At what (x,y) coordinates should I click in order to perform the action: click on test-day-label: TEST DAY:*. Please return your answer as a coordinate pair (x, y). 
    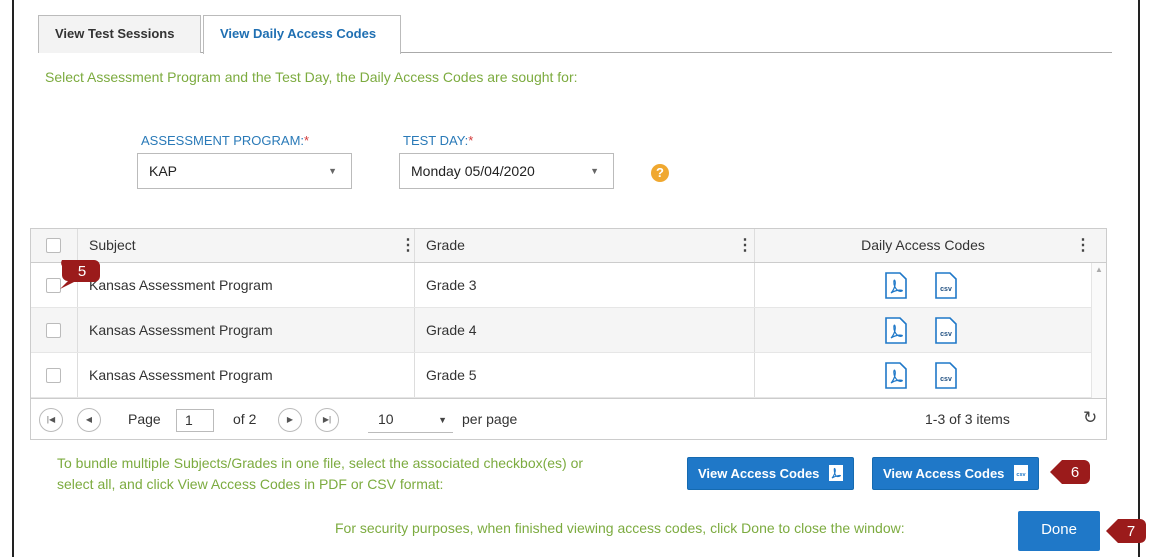
    Looking at the image, I should click on (438, 140).